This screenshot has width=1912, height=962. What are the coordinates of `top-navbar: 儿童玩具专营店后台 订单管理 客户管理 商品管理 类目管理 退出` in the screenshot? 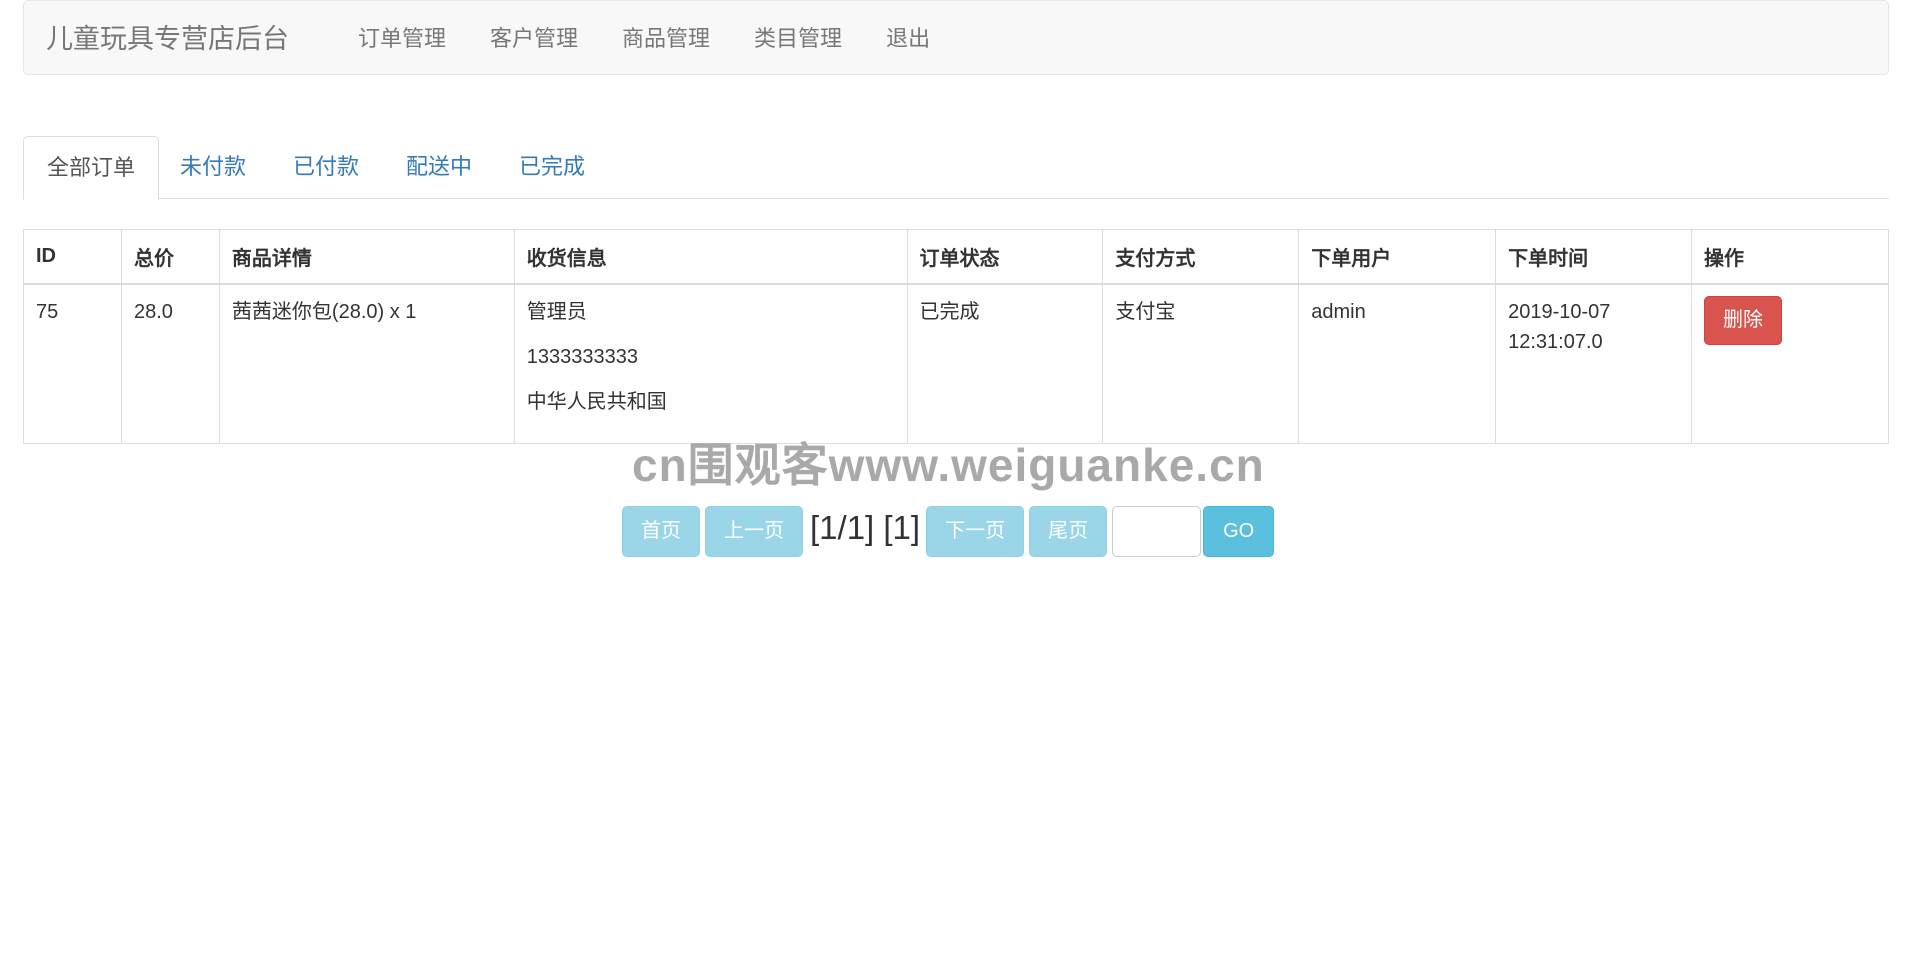 It's located at (956, 37).